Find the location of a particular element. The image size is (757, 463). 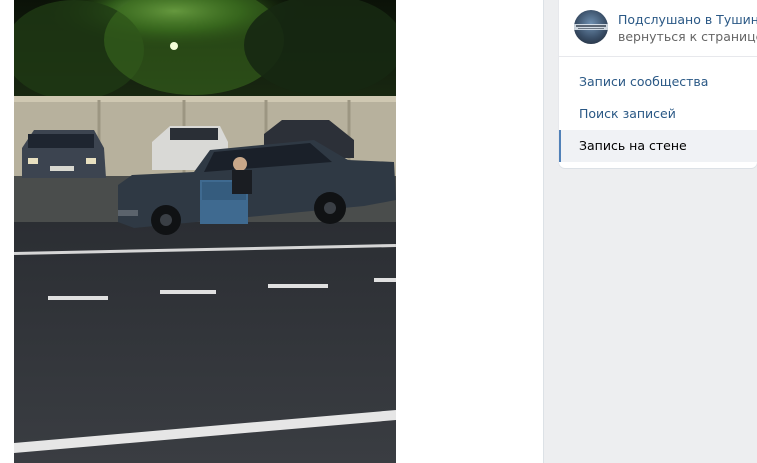

nav-item-search-posts: Поиск записей is located at coordinates (658, 114).